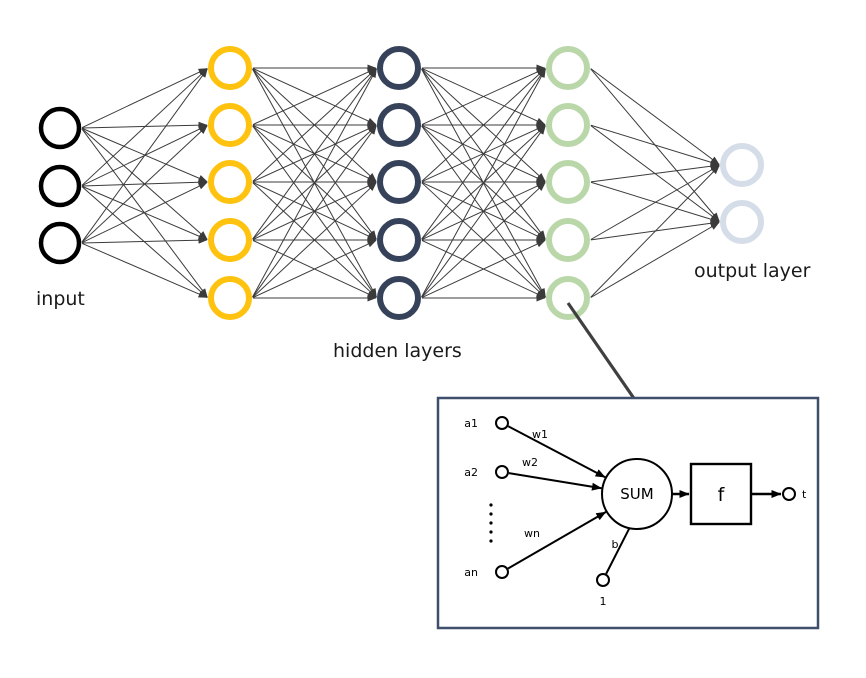 Image resolution: width=866 pixels, height=678 pixels. Describe the element at coordinates (502, 472) in the screenshot. I see `inset-input-node-a2` at that location.